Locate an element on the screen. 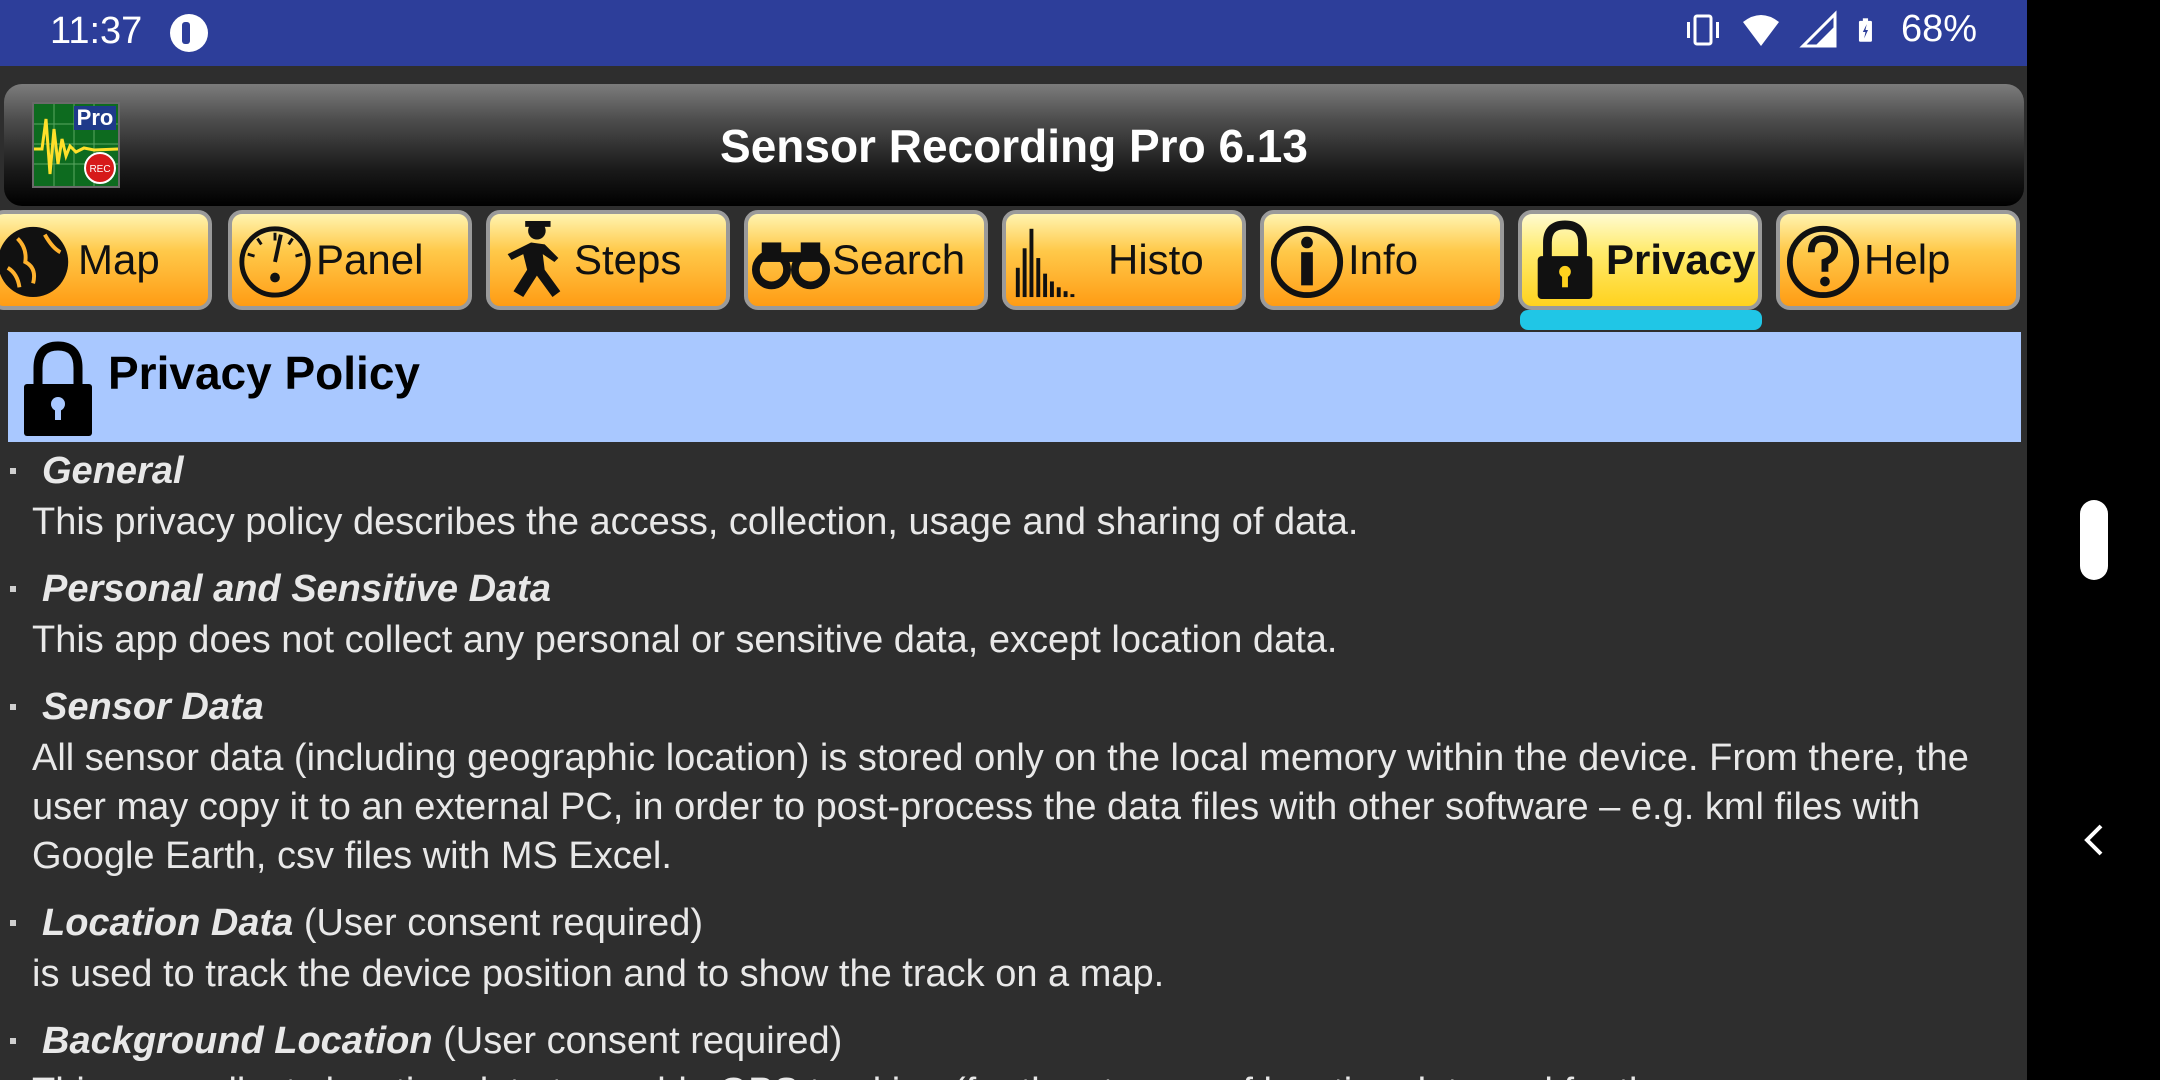  tab-info-label: Info is located at coordinates (1383, 259).